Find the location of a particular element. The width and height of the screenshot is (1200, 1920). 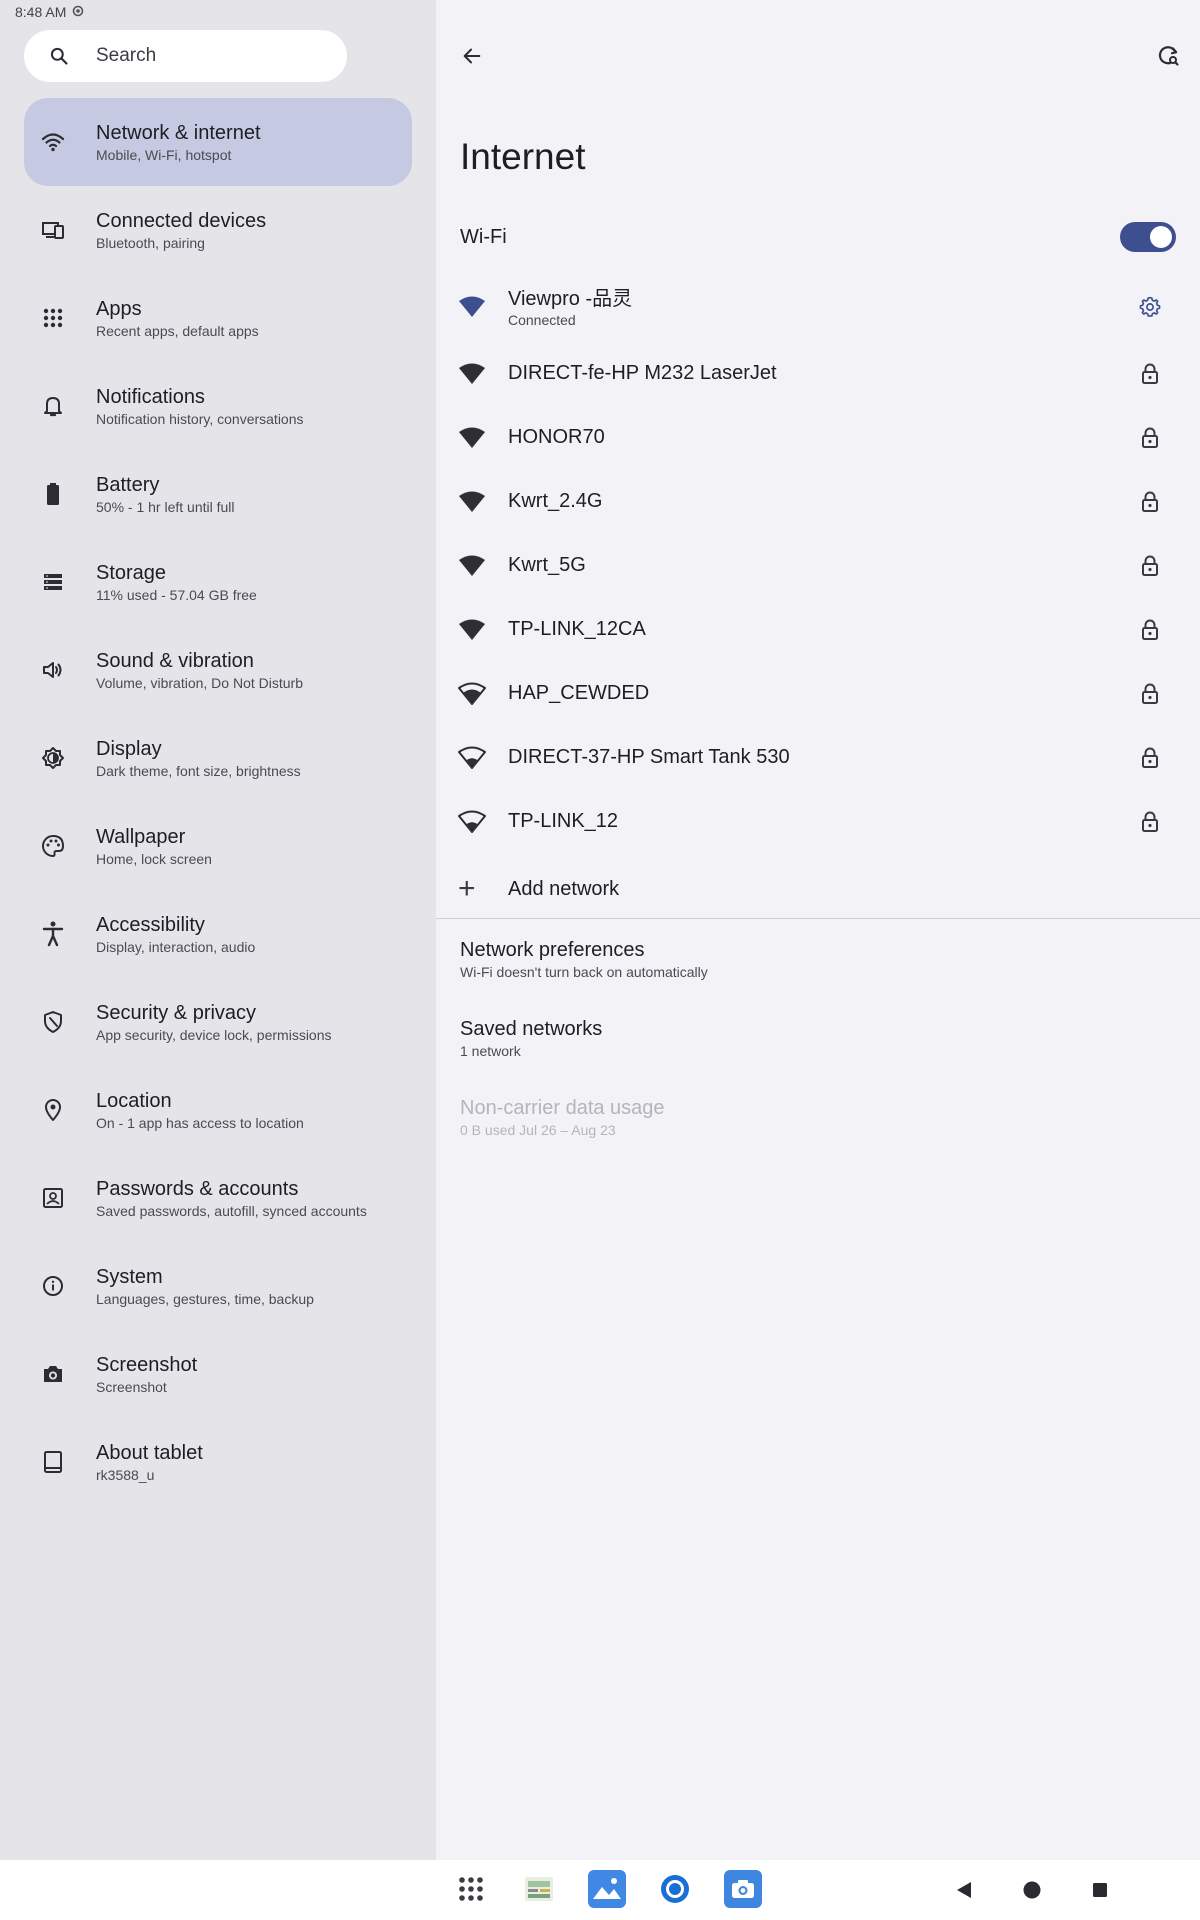

data-usage-subtitle: 0 B used Jul 26 – Aug 23 is located at coordinates (538, 1130).